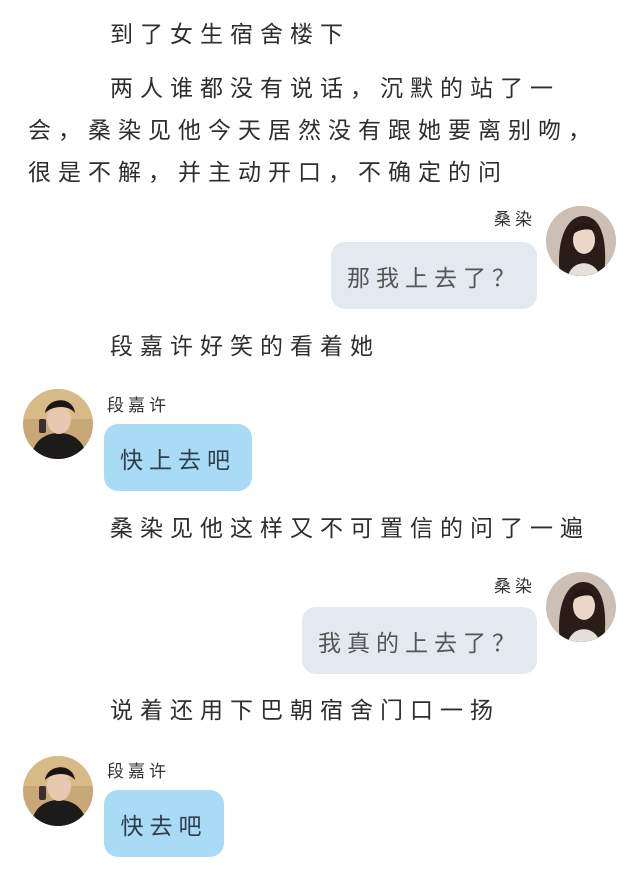 This screenshot has width=640, height=887. What do you see at coordinates (245, 347) in the screenshot?
I see `narration-3: 段嘉许好笑的看着她` at bounding box center [245, 347].